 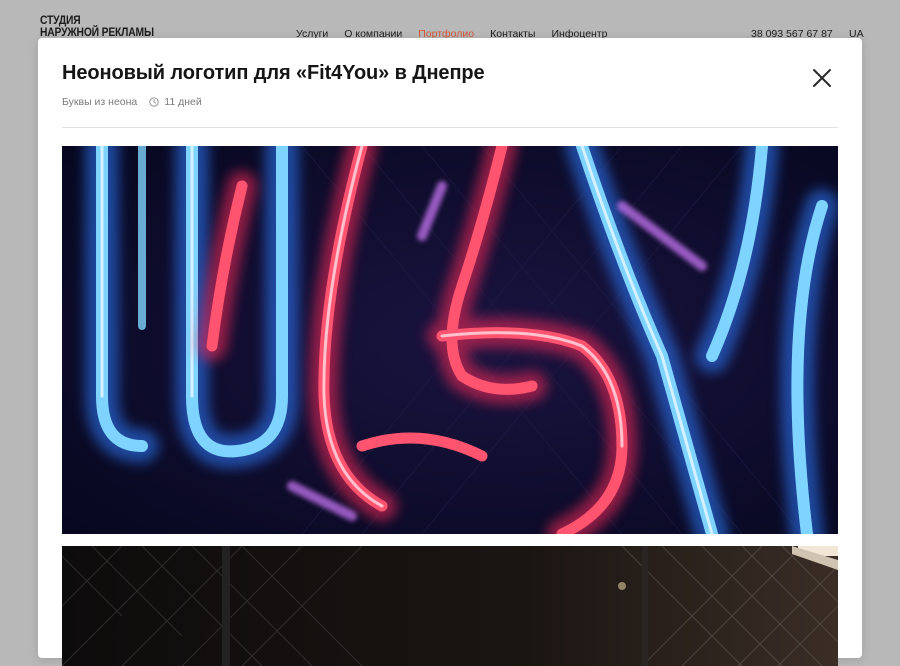 I want to click on project-duration: 11 дней, so click(x=183, y=102).